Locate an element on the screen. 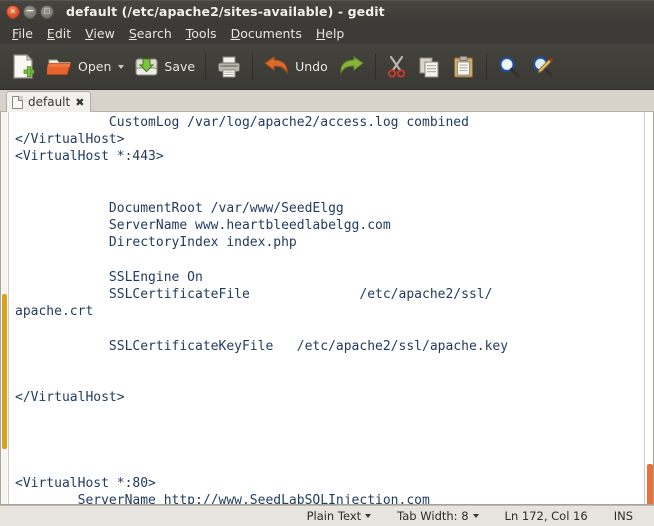 This screenshot has height=526, width=654. print-icon is located at coordinates (229, 66).